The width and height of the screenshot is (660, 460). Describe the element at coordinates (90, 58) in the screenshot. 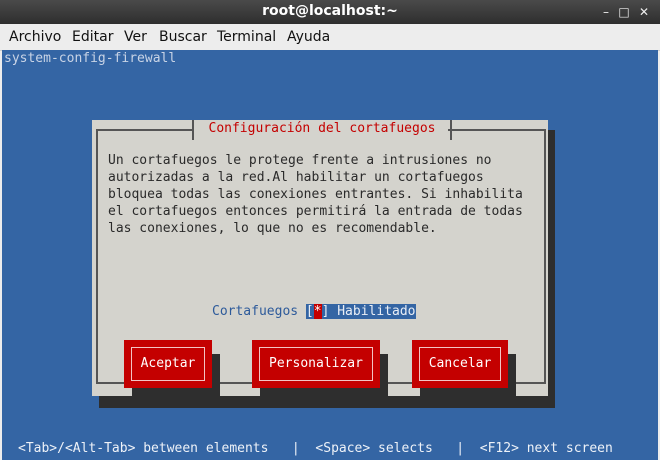

I see `command-line: system-config-firewall` at that location.